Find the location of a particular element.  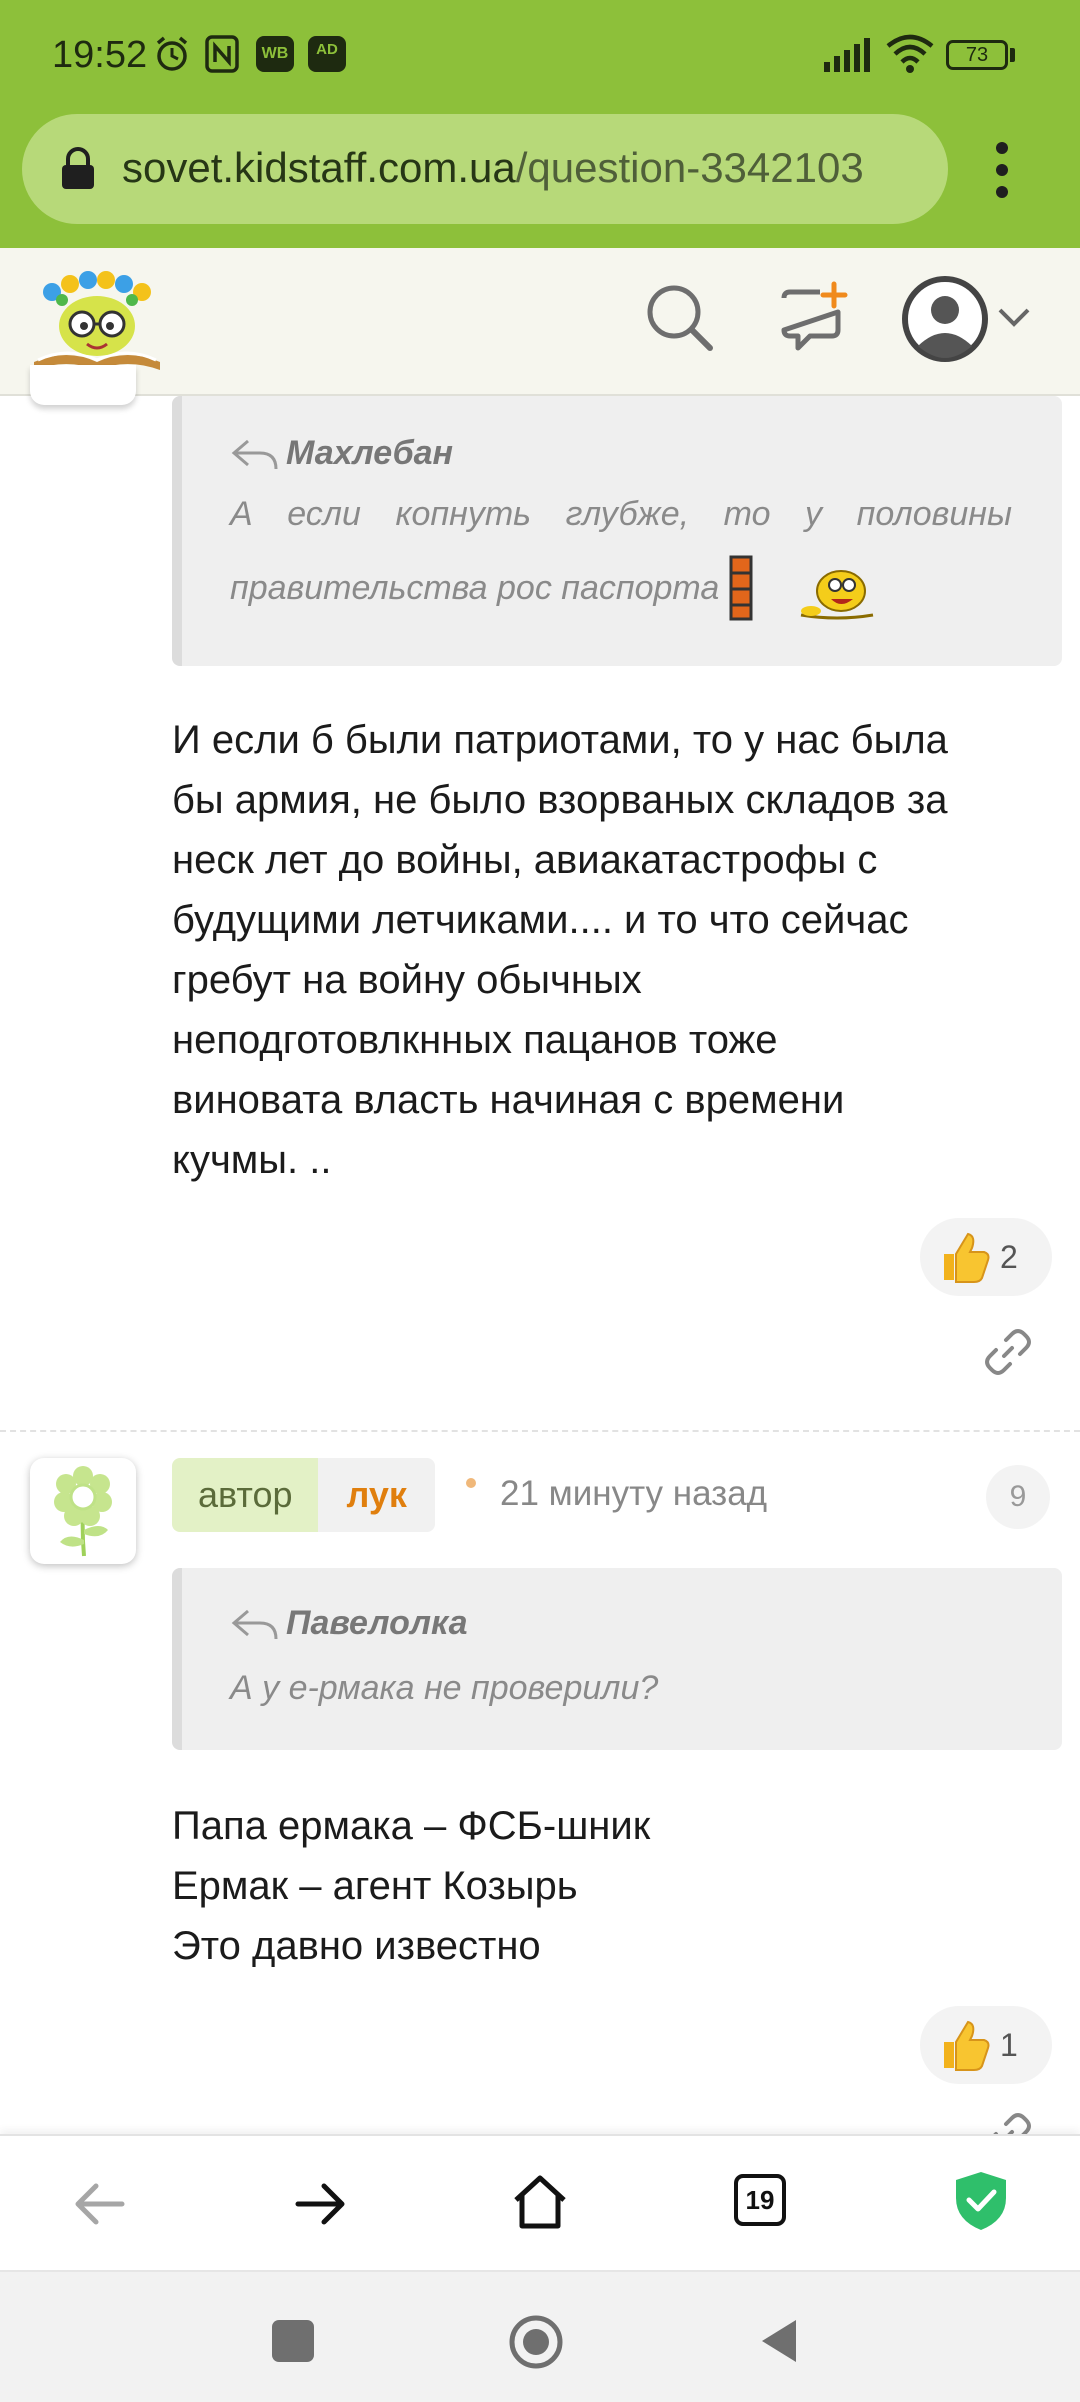

level-meter-emoji-icon is located at coordinates (741, 588).